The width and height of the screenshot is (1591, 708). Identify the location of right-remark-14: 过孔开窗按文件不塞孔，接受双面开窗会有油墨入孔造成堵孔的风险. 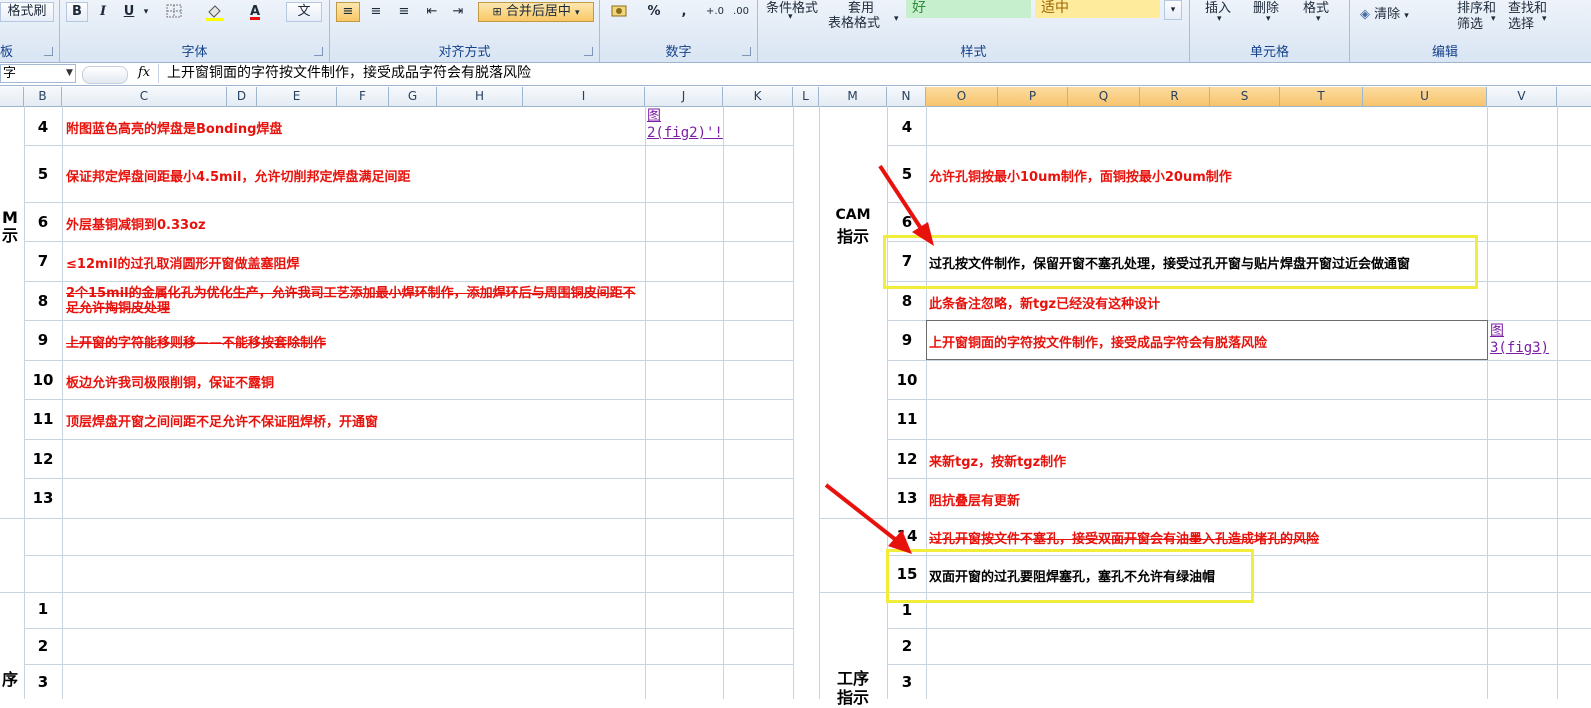
(1124, 537).